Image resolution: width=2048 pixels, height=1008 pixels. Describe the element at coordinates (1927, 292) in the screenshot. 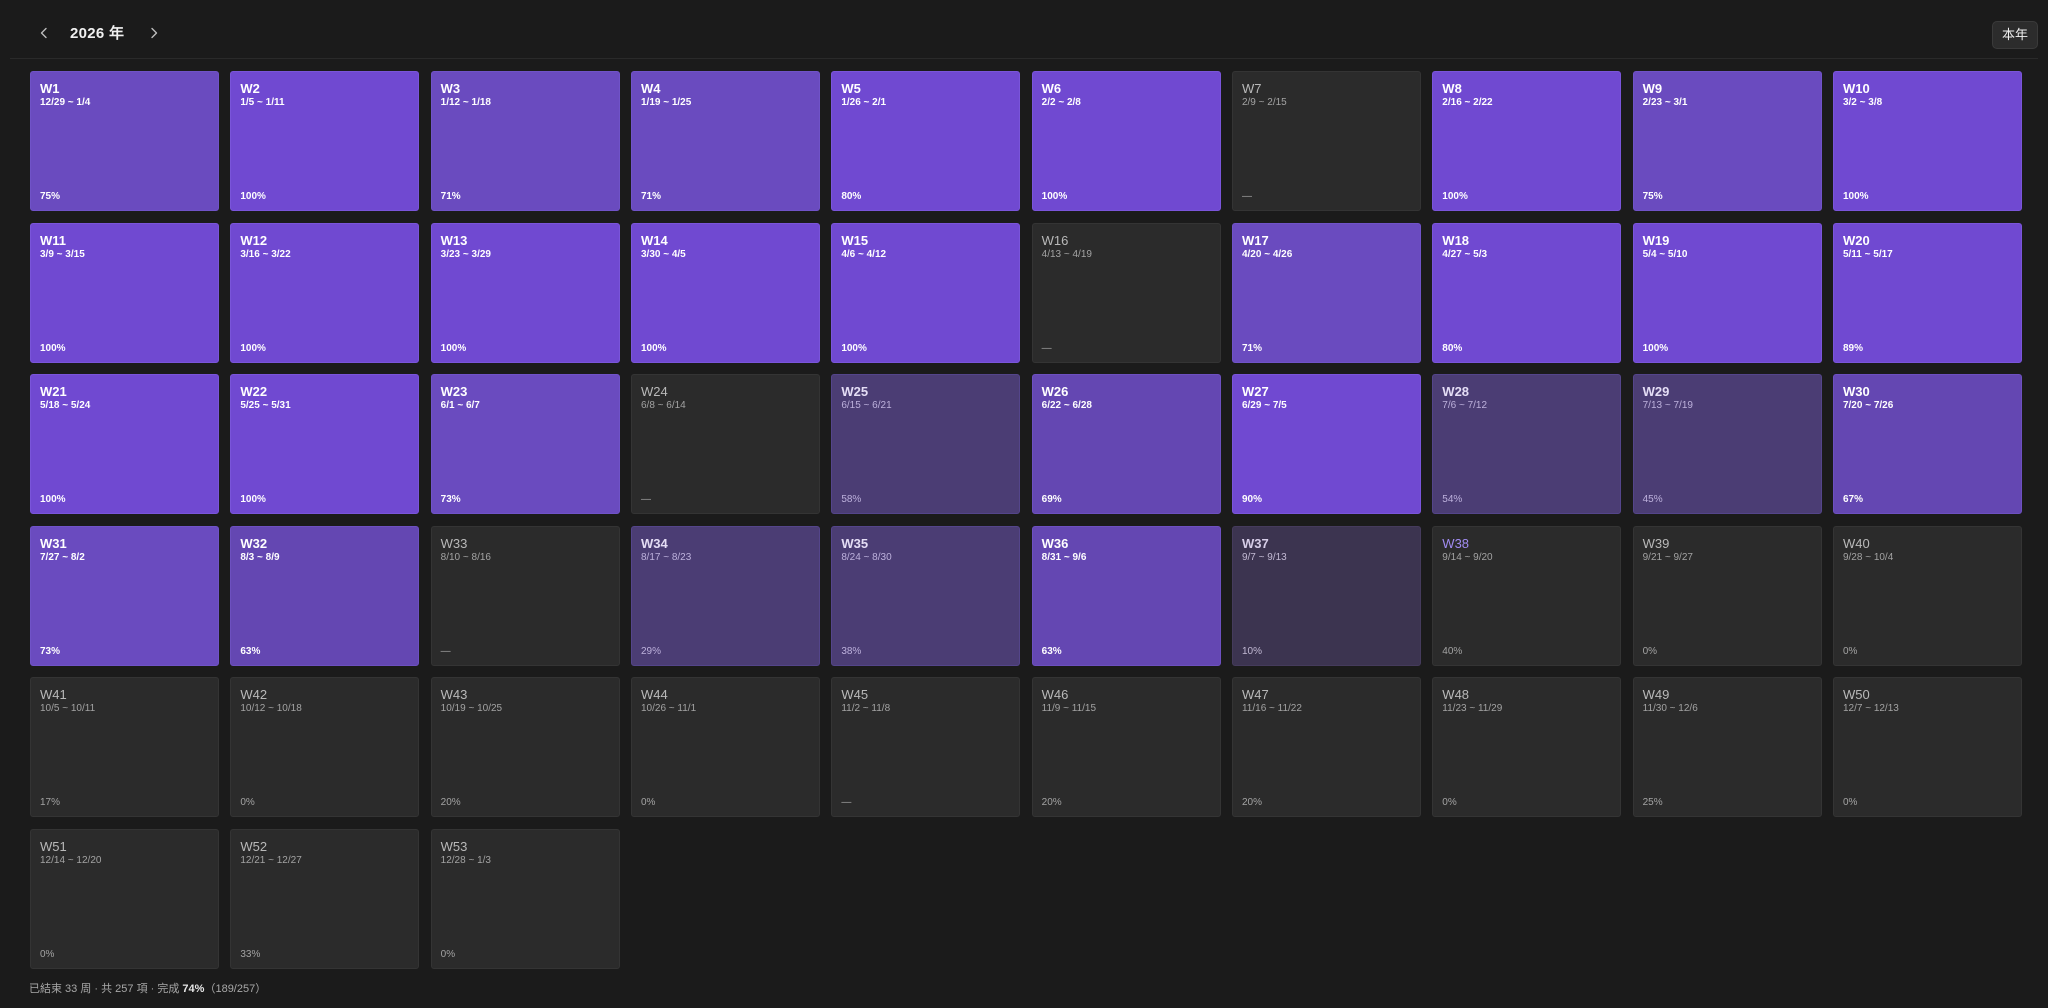

I see `week-card: W20 5/11 ~ 5/17 89%` at that location.